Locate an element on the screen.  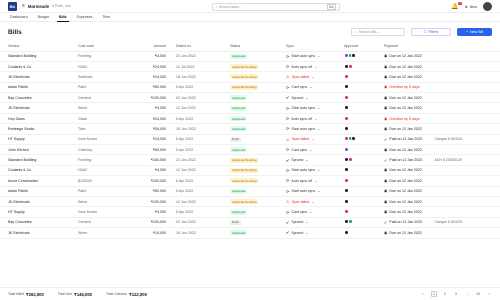
tab-time: Time is located at coordinates (106, 17).